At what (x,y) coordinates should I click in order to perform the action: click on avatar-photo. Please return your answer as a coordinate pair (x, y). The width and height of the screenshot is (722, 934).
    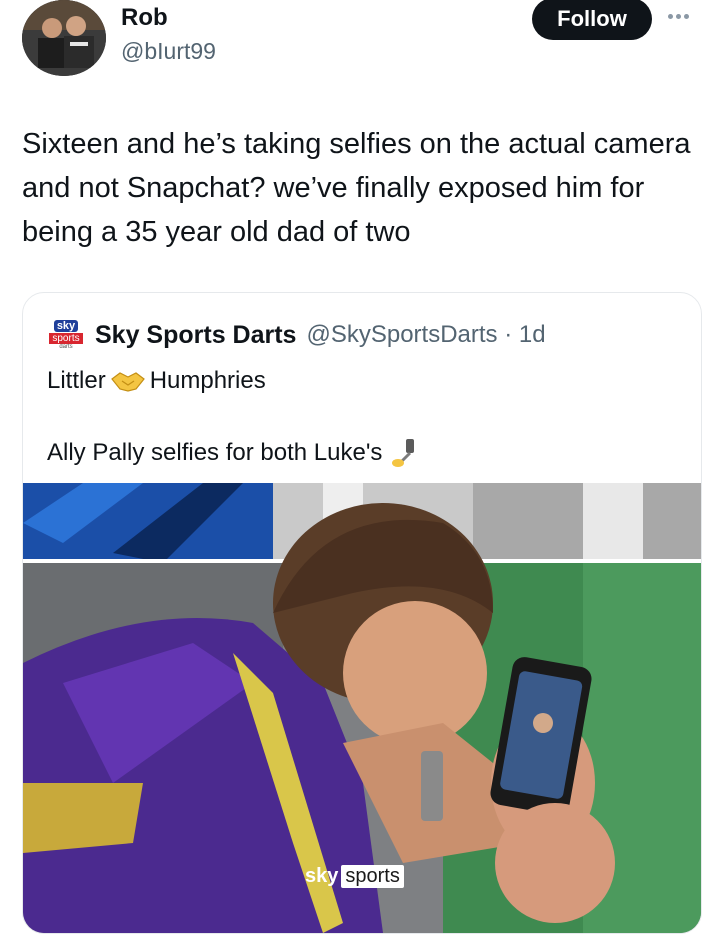
    Looking at the image, I should click on (64, 38).